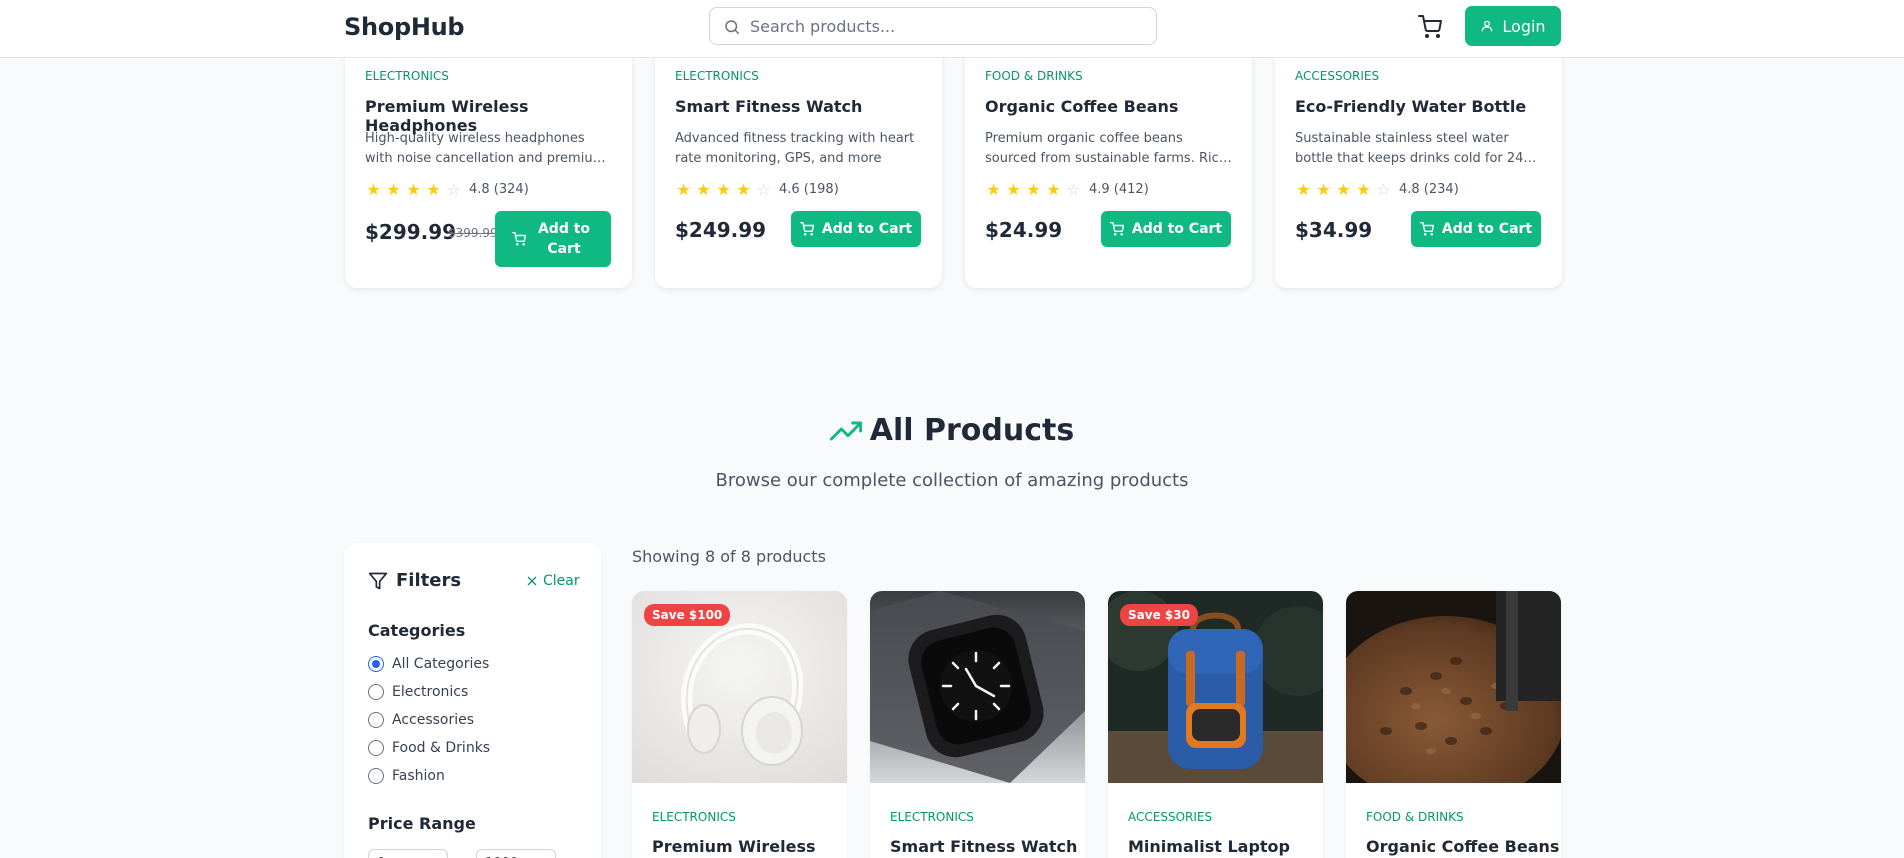  I want to click on filters-header: Filters, so click(414, 580).